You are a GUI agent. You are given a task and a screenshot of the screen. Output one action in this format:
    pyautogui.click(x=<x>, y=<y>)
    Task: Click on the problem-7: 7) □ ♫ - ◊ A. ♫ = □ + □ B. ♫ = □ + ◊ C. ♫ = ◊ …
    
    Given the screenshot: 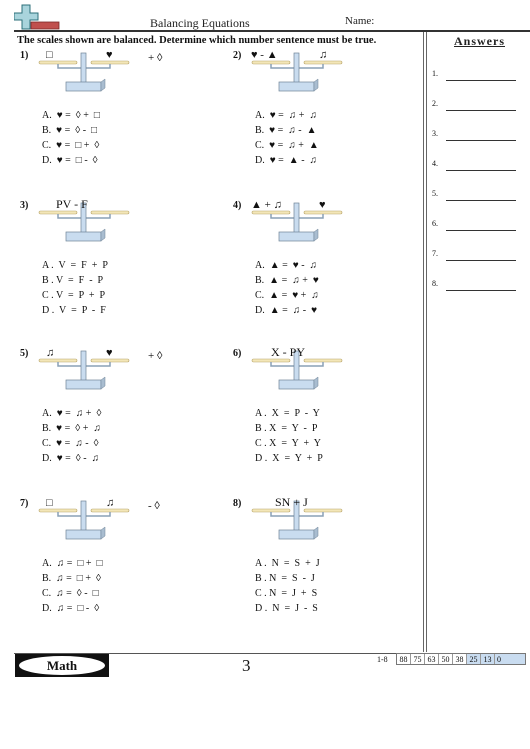 What is the action you would take?
    pyautogui.click(x=120, y=563)
    